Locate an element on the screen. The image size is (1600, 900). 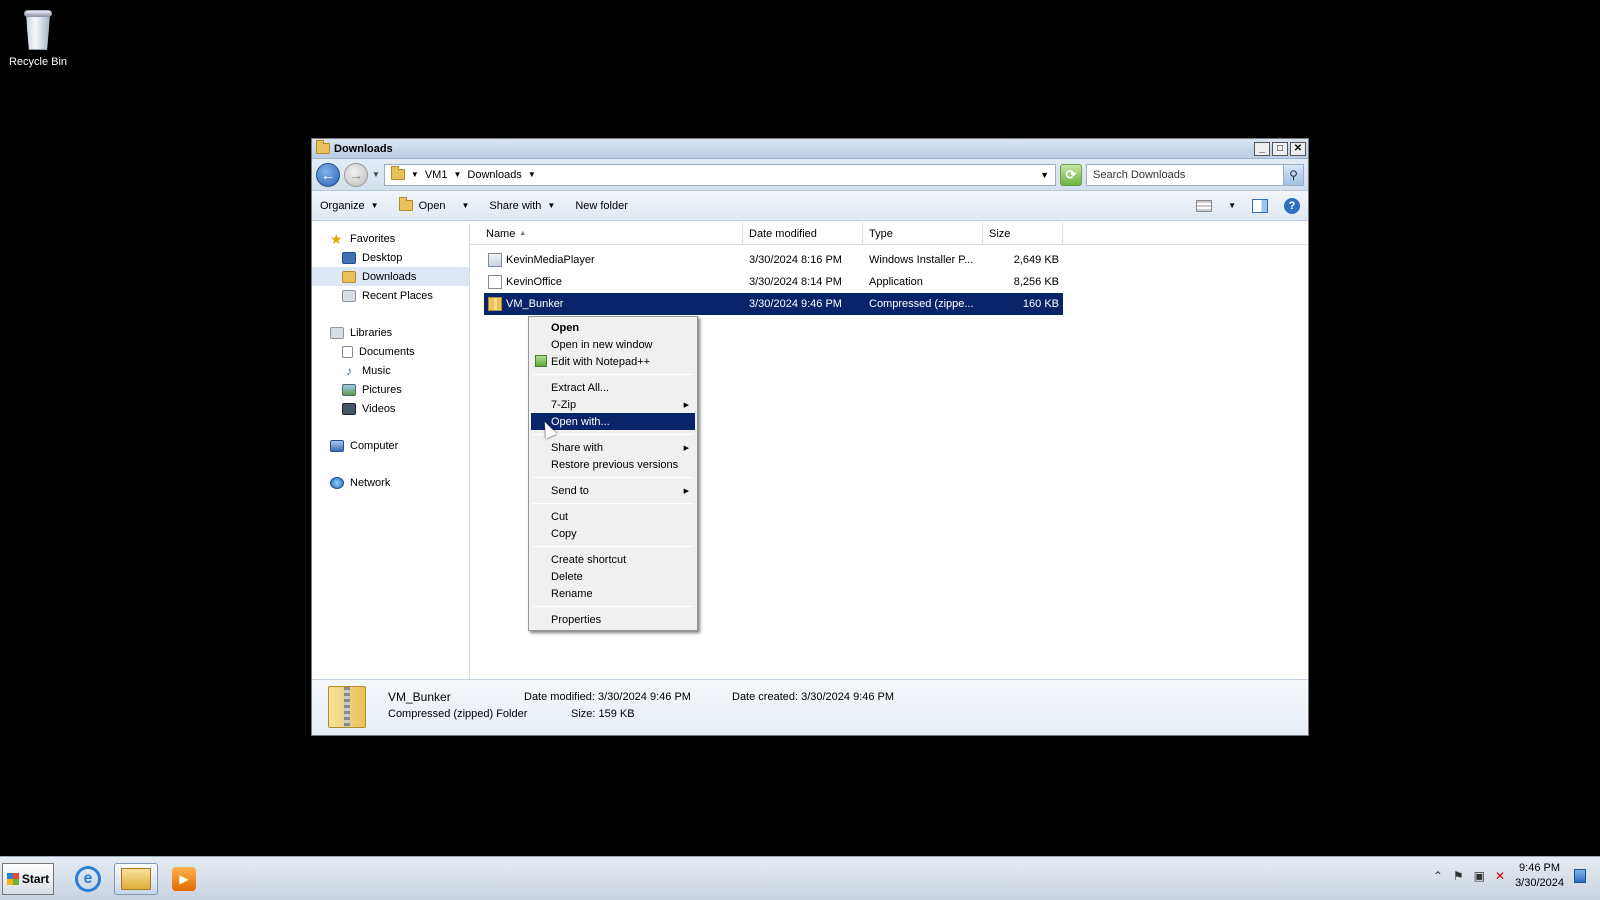
nav-label: Downloads is located at coordinates (389, 276).